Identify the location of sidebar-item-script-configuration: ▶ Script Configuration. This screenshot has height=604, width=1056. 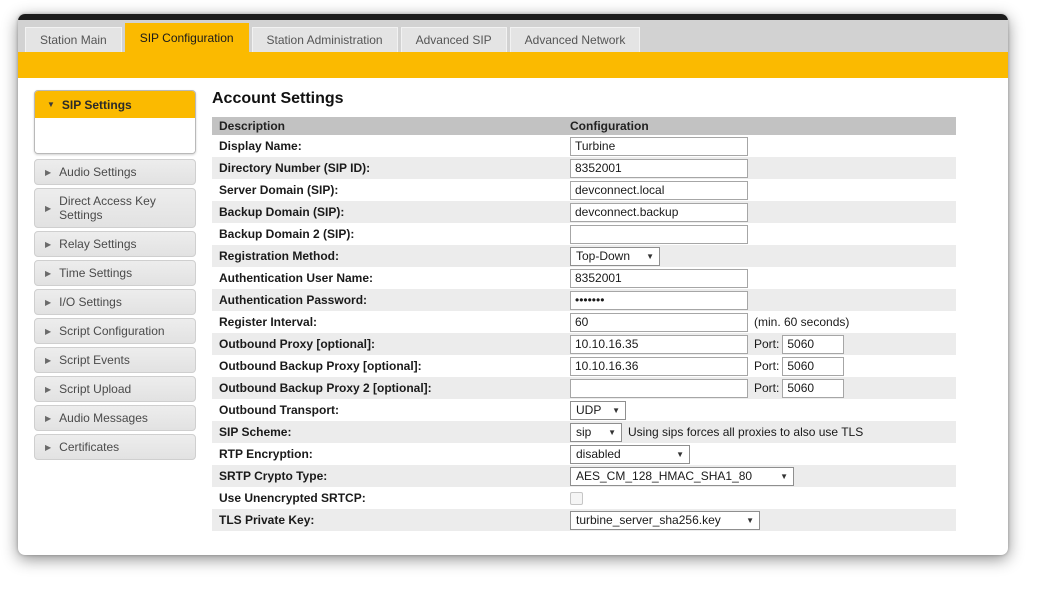
(115, 331).